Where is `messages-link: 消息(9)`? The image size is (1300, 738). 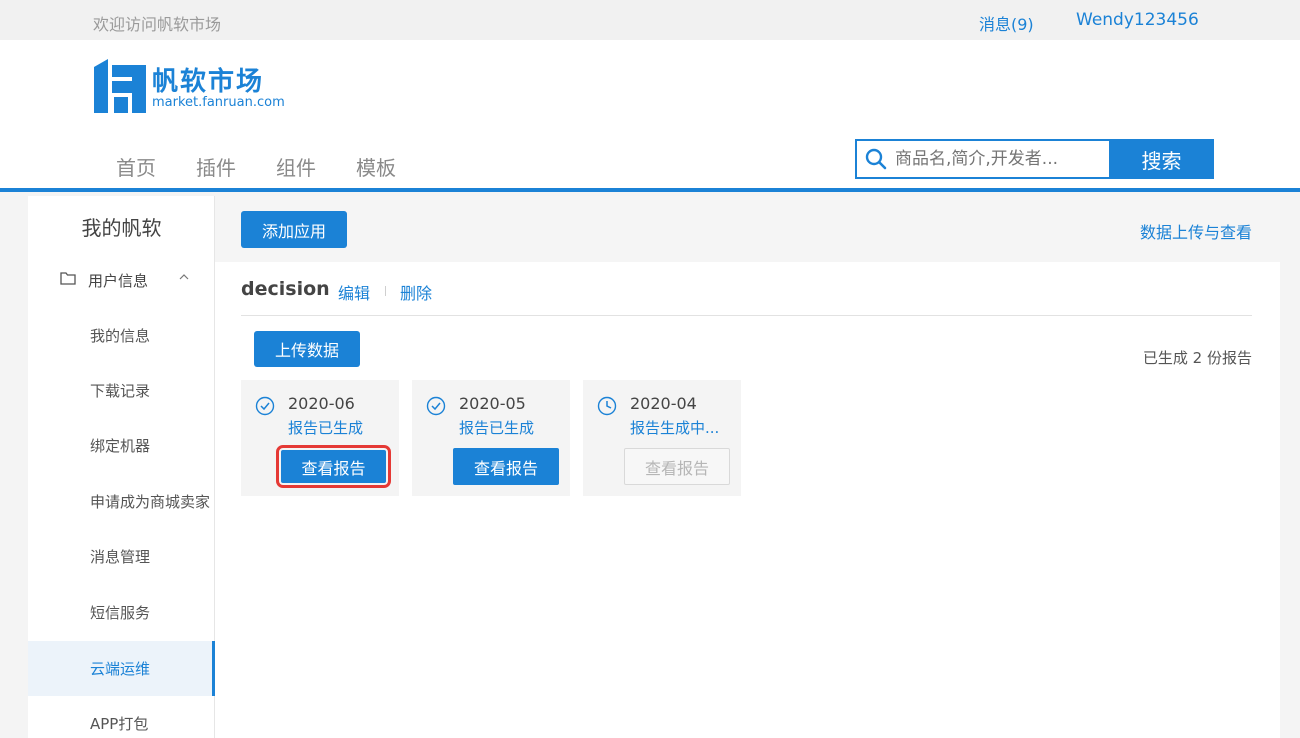
messages-link: 消息(9) is located at coordinates (1006, 23).